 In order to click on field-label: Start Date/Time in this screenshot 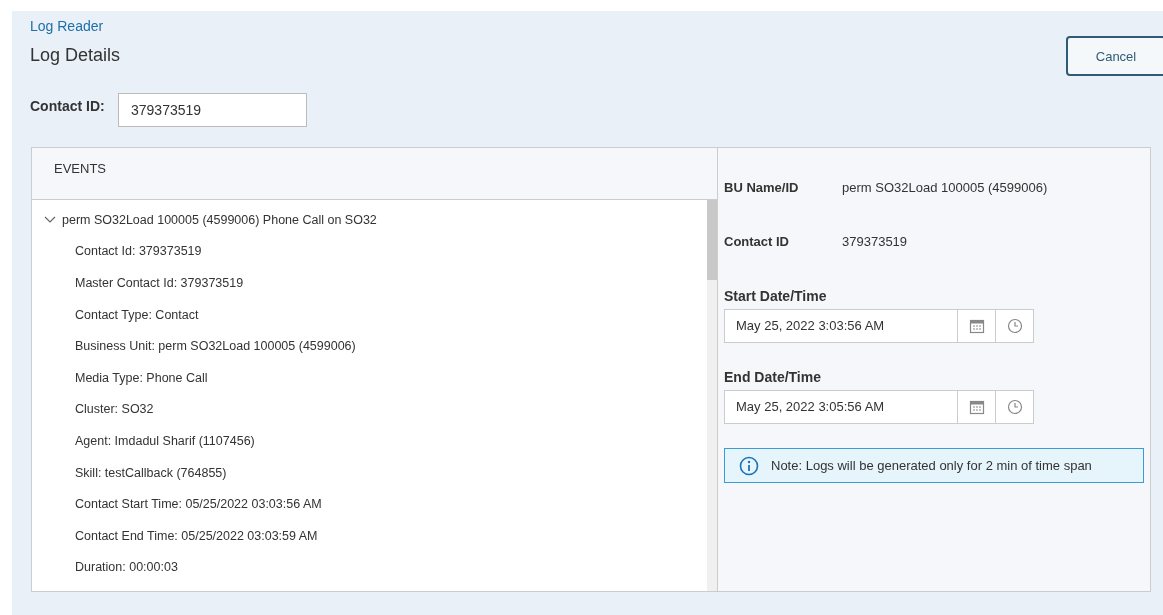, I will do `click(776, 296)`.